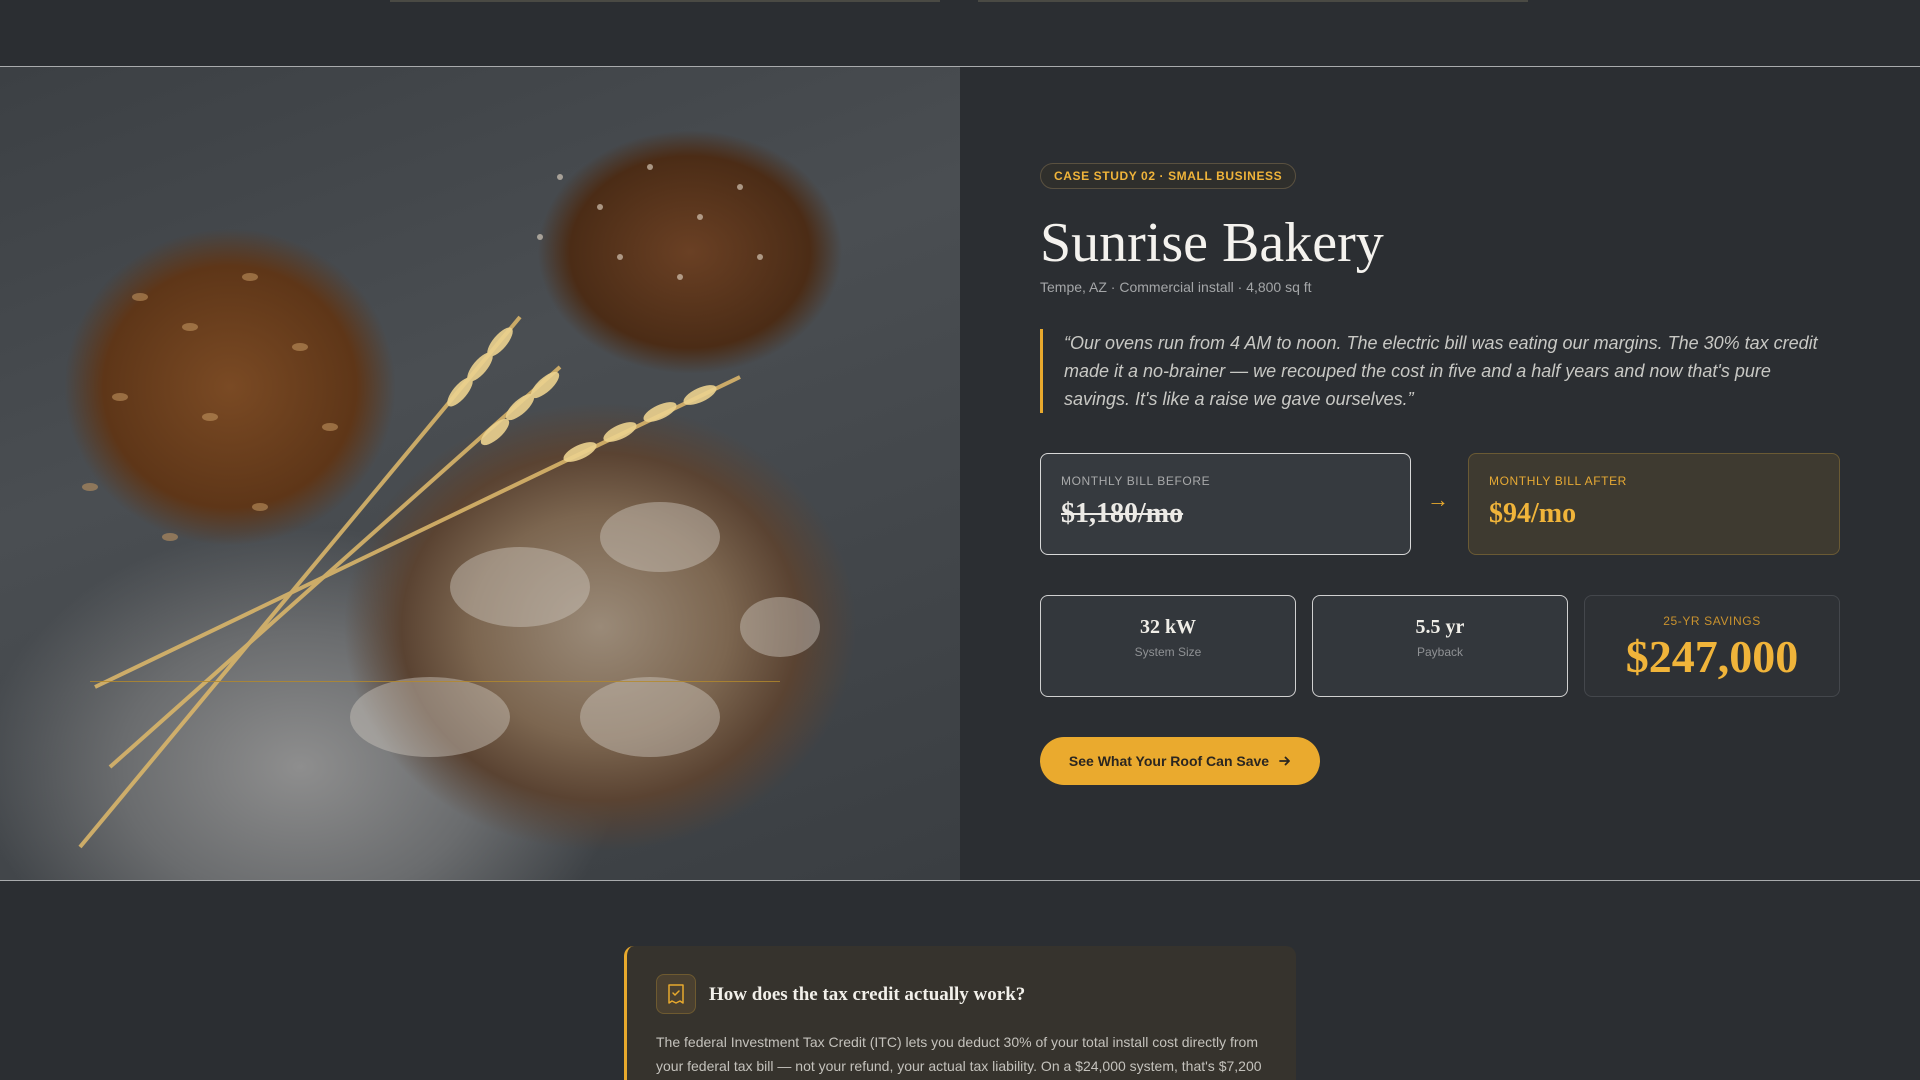  Describe the element at coordinates (960, 880) in the screenshot. I see `section-rule-bottom` at that location.